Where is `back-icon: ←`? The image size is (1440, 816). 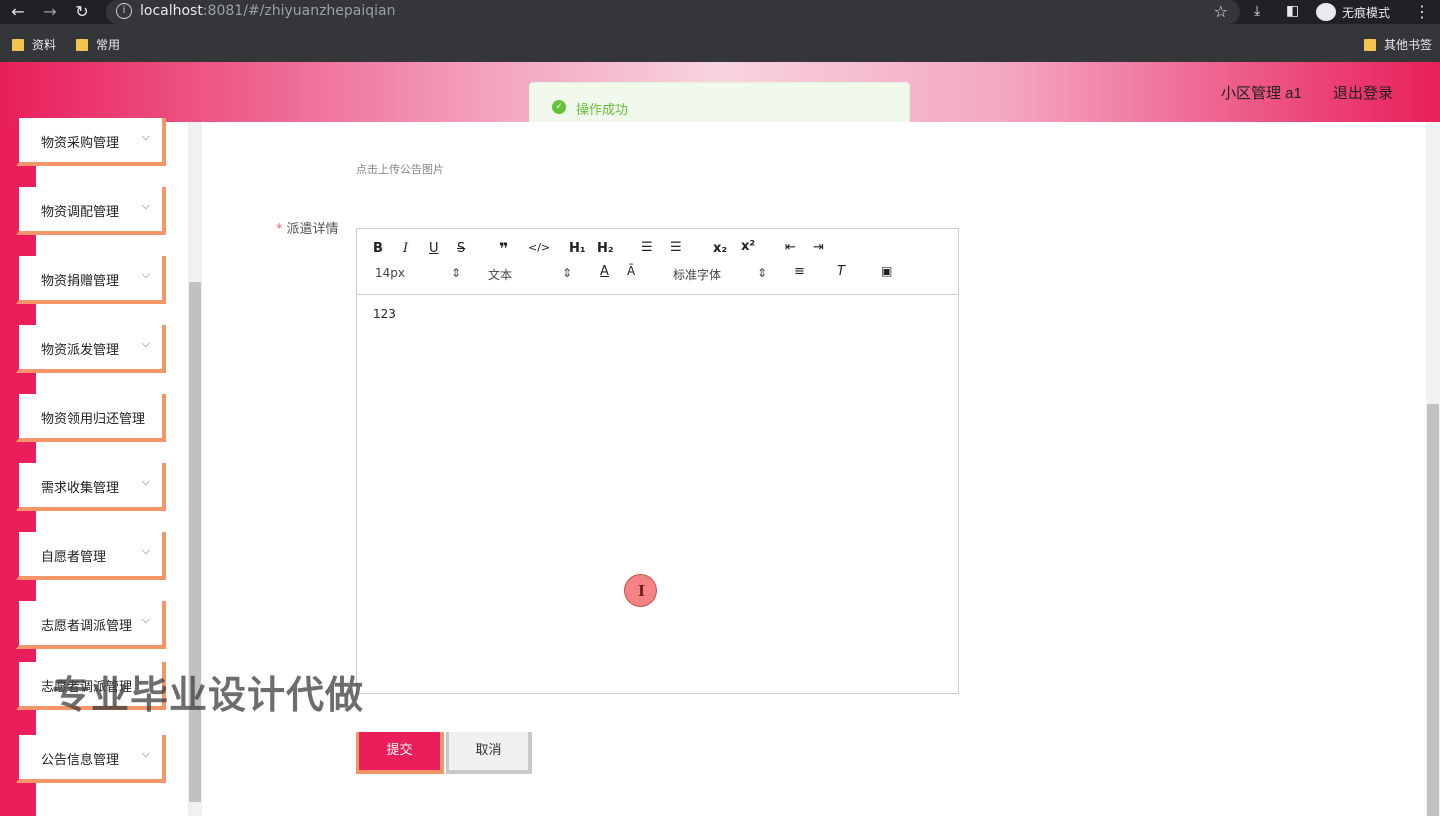 back-icon: ← is located at coordinates (18, 12).